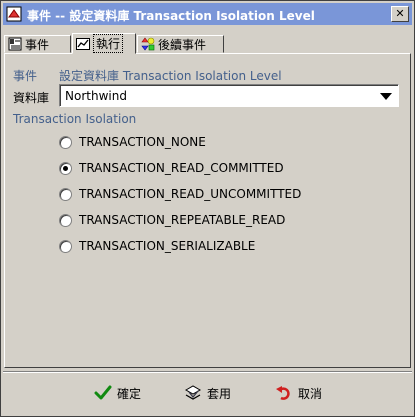  Describe the element at coordinates (103, 392) in the screenshot. I see `checkmark-icon` at that location.